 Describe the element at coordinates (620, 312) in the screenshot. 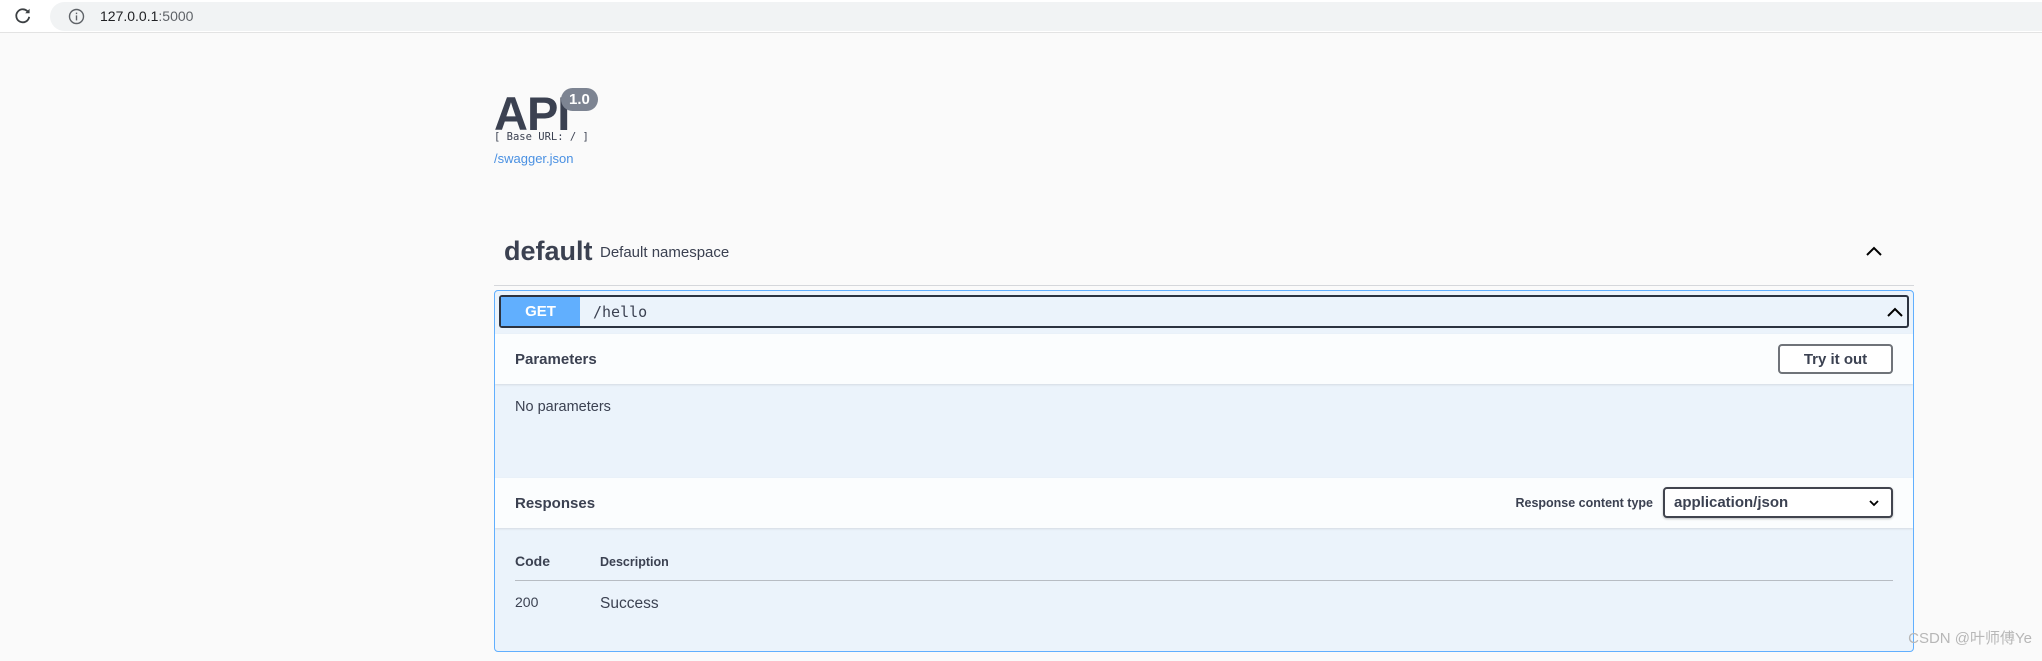

I see `operation-path: /hello` at that location.